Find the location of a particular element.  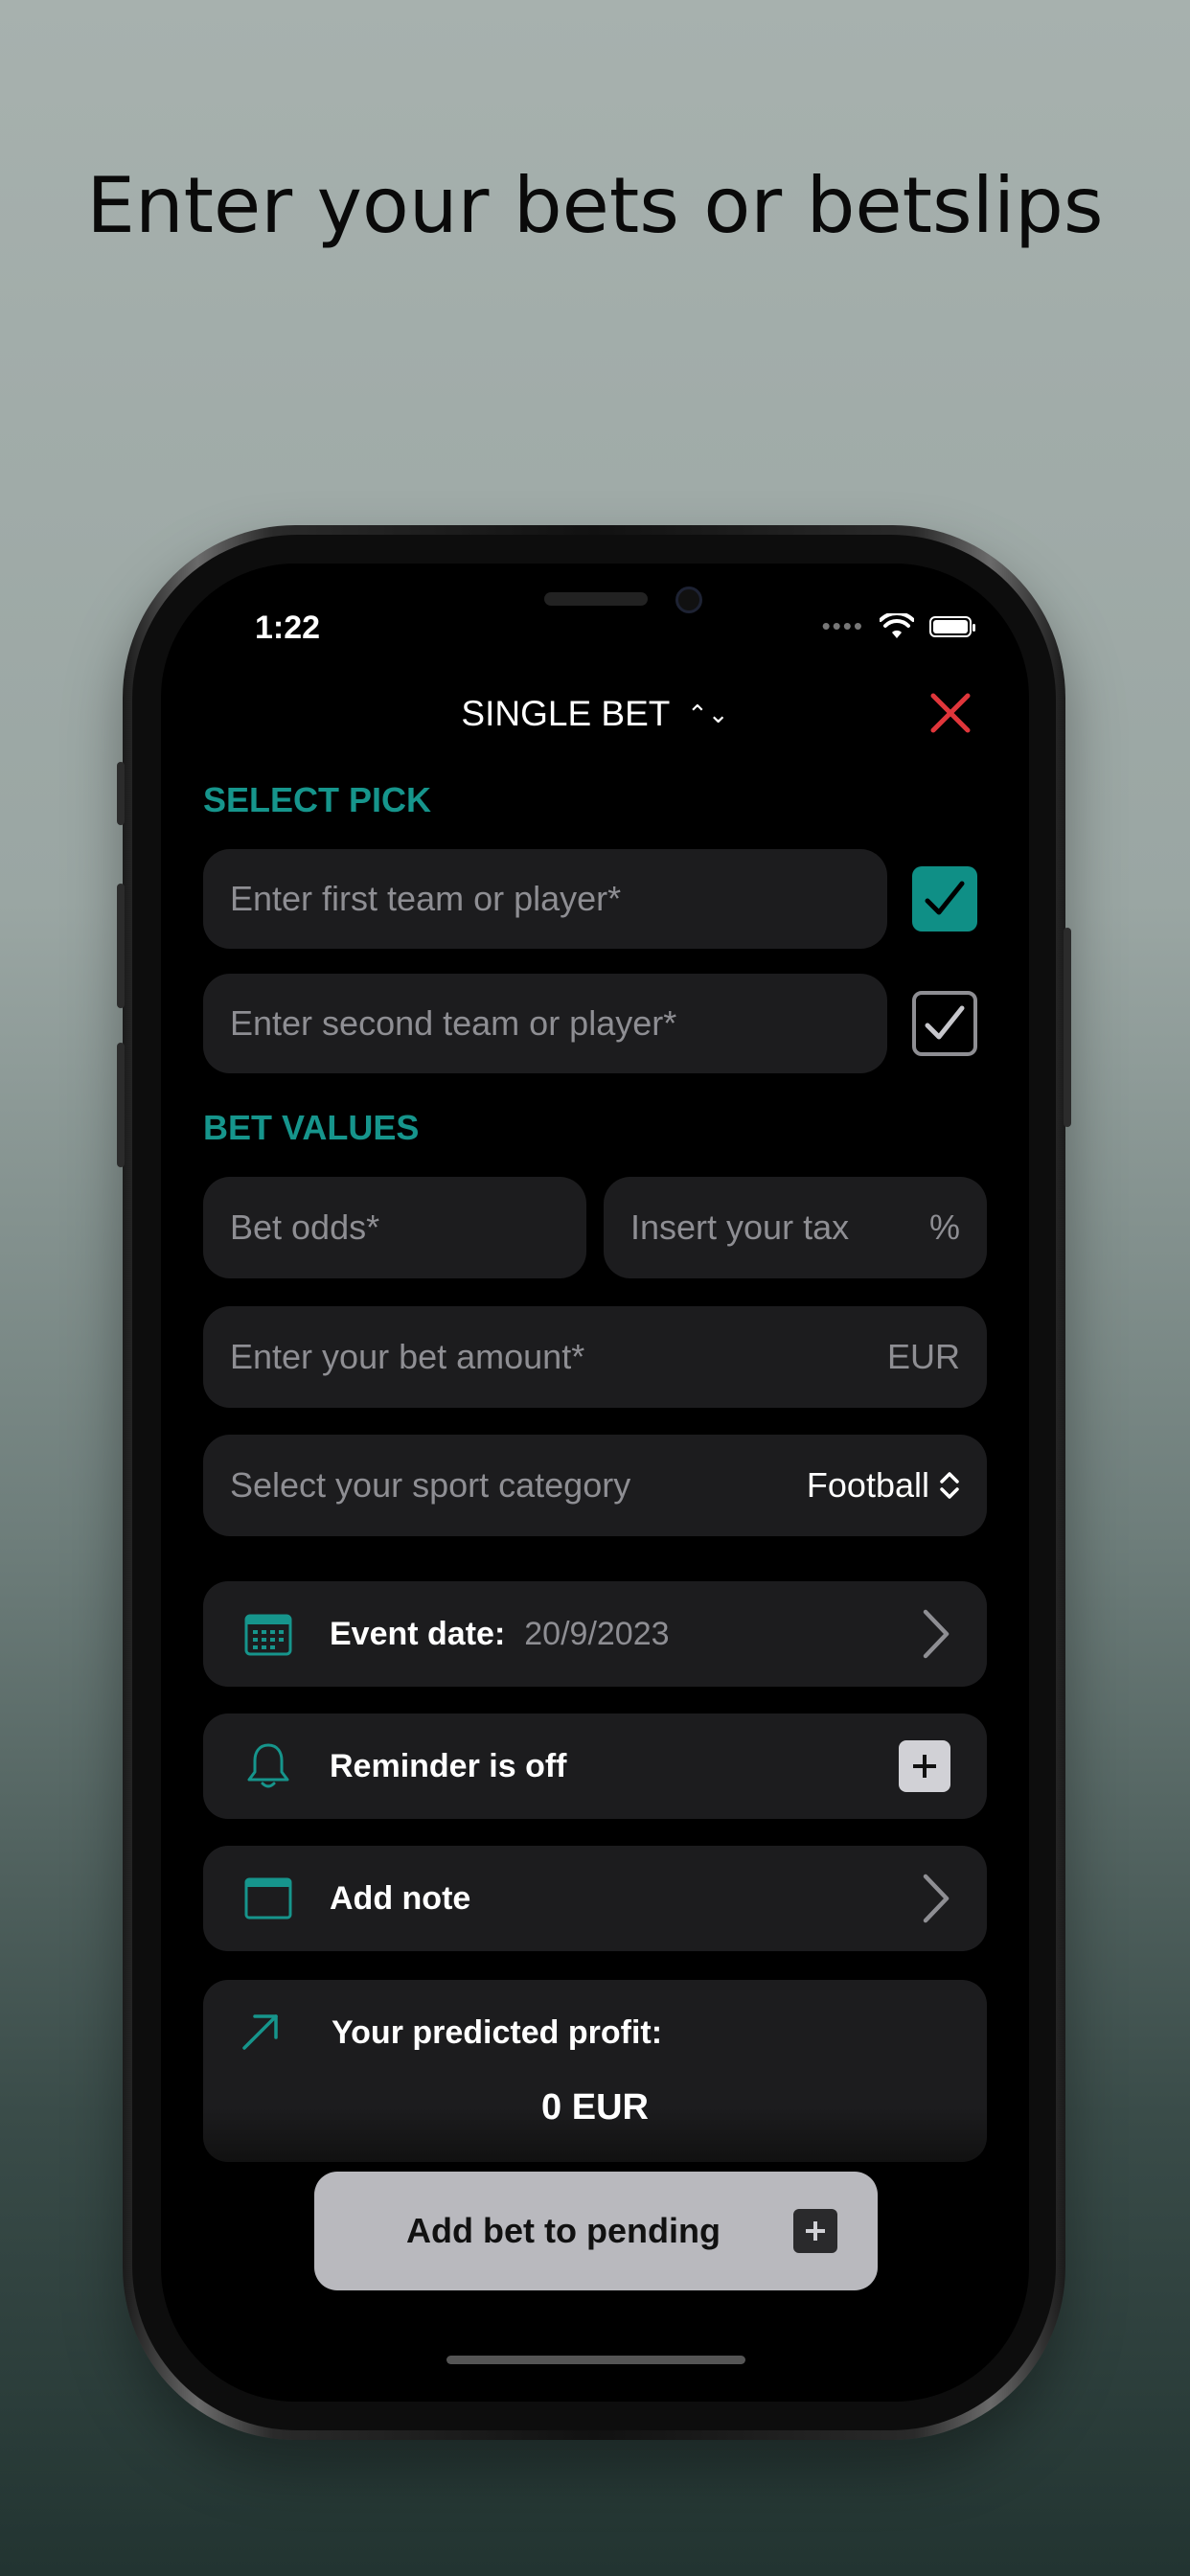

status-time: 1:22 is located at coordinates (288, 628).